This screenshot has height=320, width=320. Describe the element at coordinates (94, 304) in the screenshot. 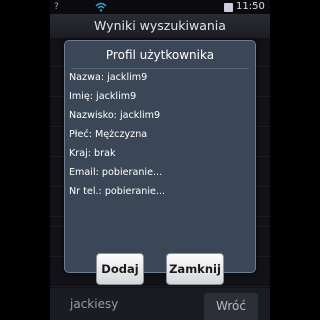

I see `list-item-label: jackiesy` at that location.